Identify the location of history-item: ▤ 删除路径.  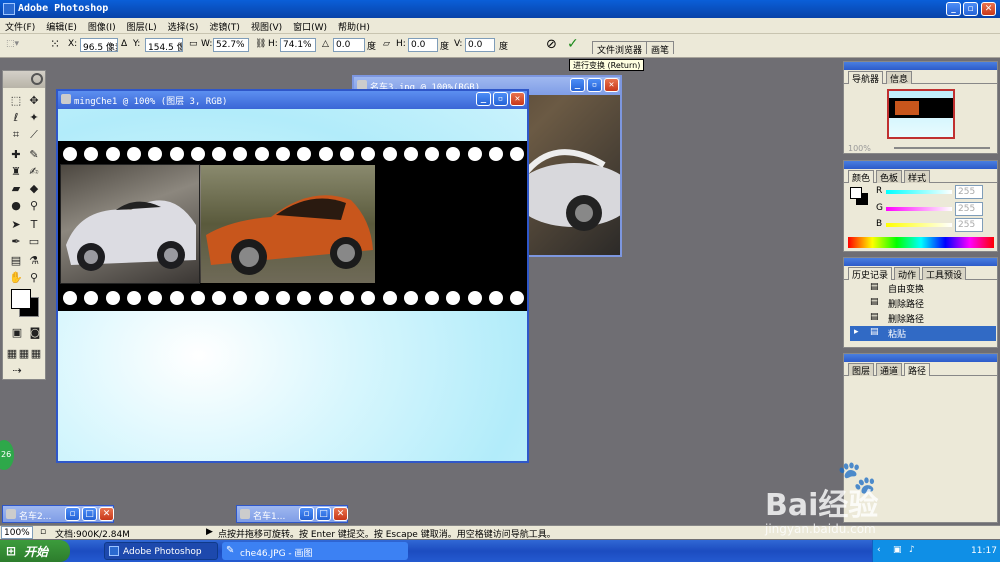
(923, 318).